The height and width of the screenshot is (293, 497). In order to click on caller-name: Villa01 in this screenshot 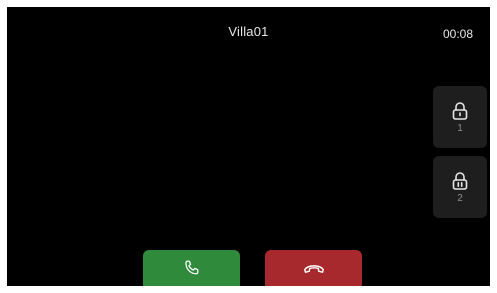, I will do `click(248, 31)`.